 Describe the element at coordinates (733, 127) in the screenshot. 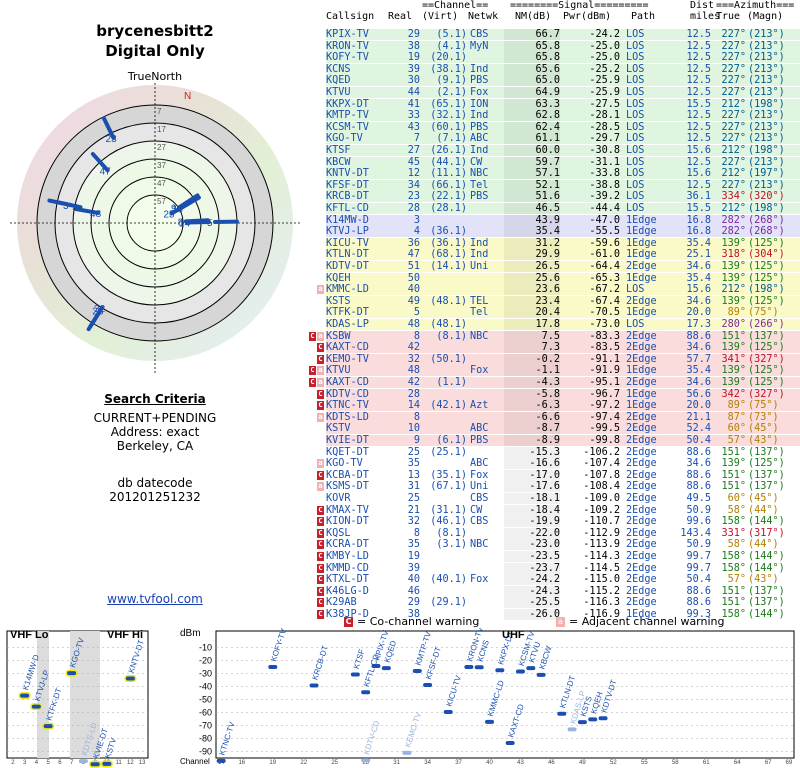

I see `cell-true: 227°` at that location.